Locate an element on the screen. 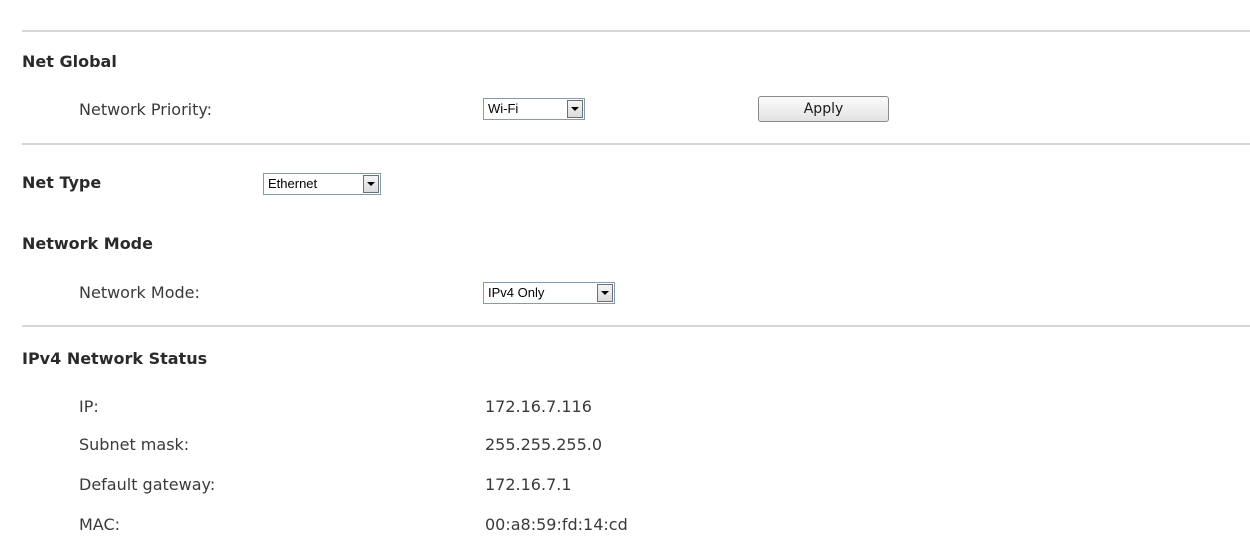 The width and height of the screenshot is (1250, 544). ip-label: IP: is located at coordinates (89, 406).